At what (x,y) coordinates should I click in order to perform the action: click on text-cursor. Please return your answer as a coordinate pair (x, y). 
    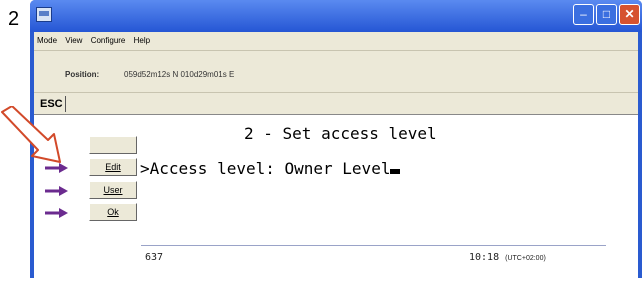
    Looking at the image, I should click on (395, 171).